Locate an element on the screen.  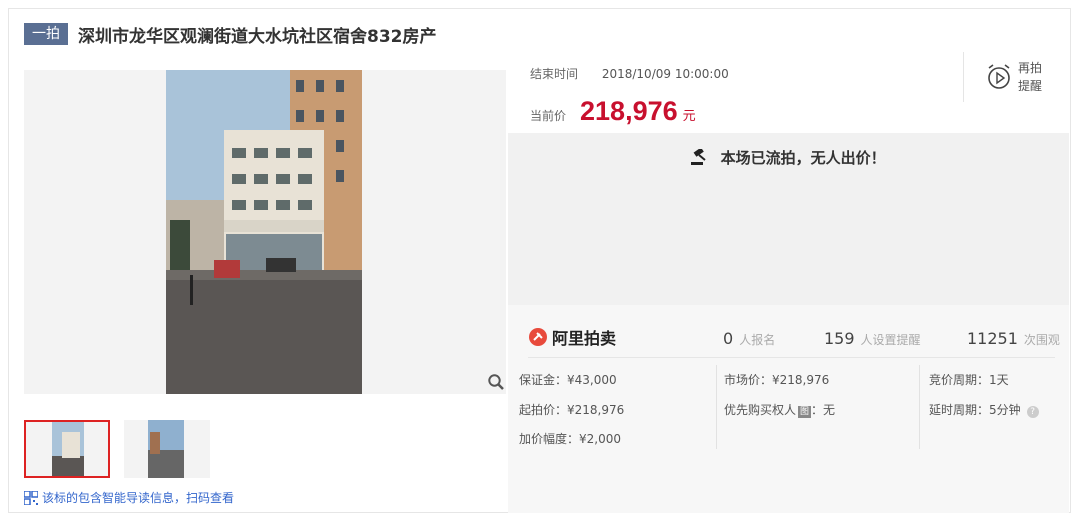
rerun-reminder-button: 再拍 提醒 is located at coordinates (1016, 77).